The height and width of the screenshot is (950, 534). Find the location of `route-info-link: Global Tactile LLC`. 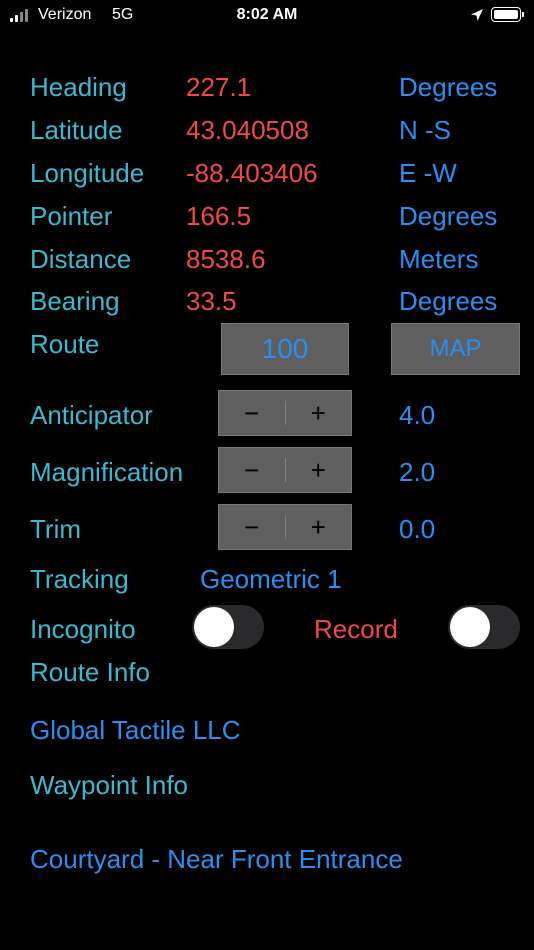

route-info-link: Global Tactile LLC is located at coordinates (135, 730).